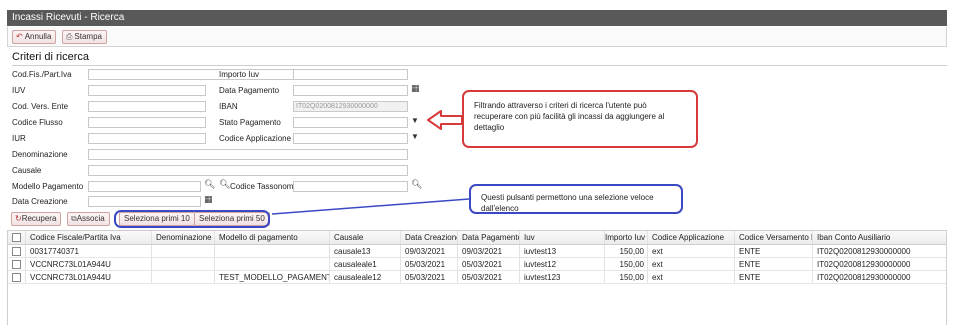  What do you see at coordinates (350, 74) in the screenshot?
I see `importo-iuv-input` at bounding box center [350, 74].